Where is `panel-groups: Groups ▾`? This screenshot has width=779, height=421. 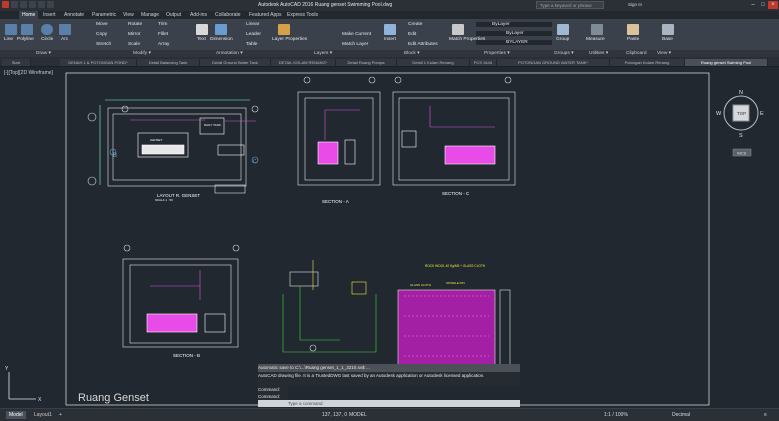
panel-groups: Groups ▾ is located at coordinates (563, 53).